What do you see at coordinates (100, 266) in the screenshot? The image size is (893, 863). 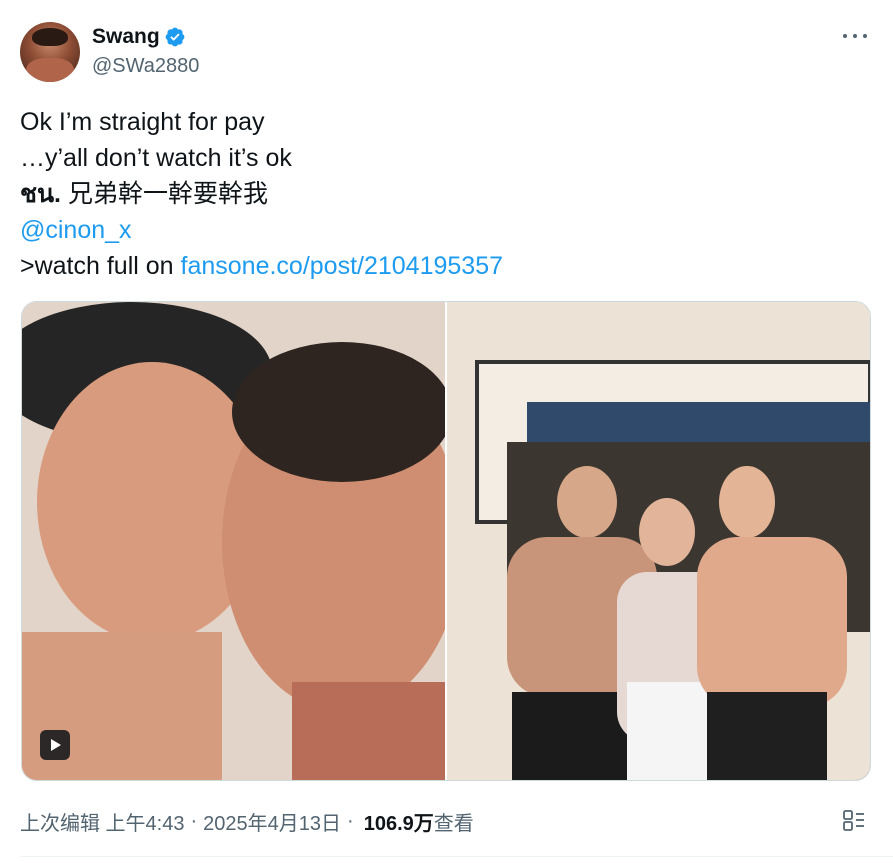 I see `watch-prefix-text: >watch full on` at bounding box center [100, 266].